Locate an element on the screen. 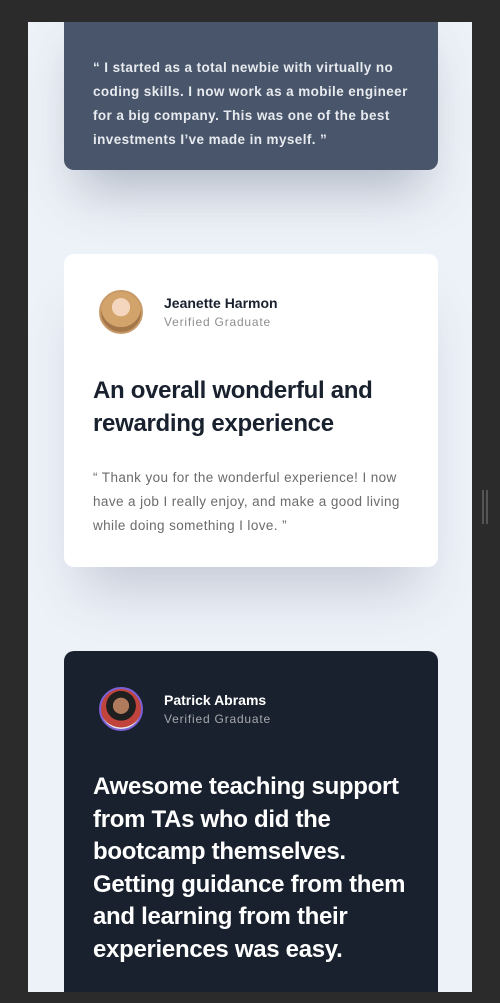 Image resolution: width=500 pixels, height=1003 pixels. author-block: Jeanette Harmon Verified Graduate is located at coordinates (250, 312).